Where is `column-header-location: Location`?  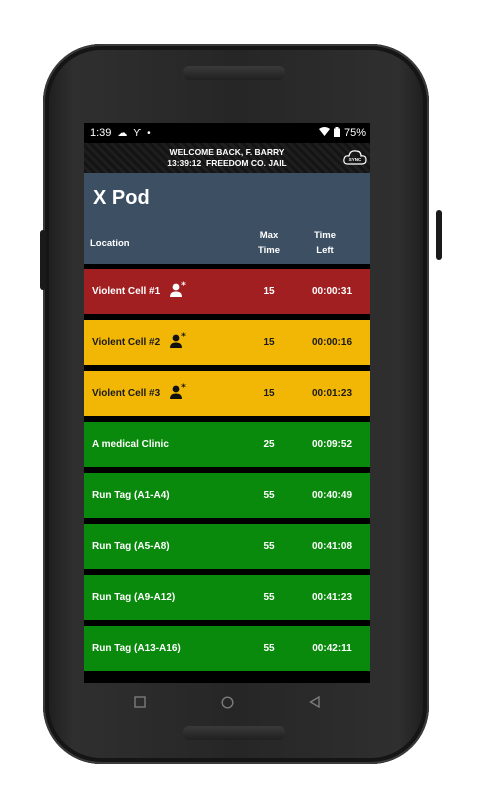
column-header-location: Location is located at coordinates (110, 243).